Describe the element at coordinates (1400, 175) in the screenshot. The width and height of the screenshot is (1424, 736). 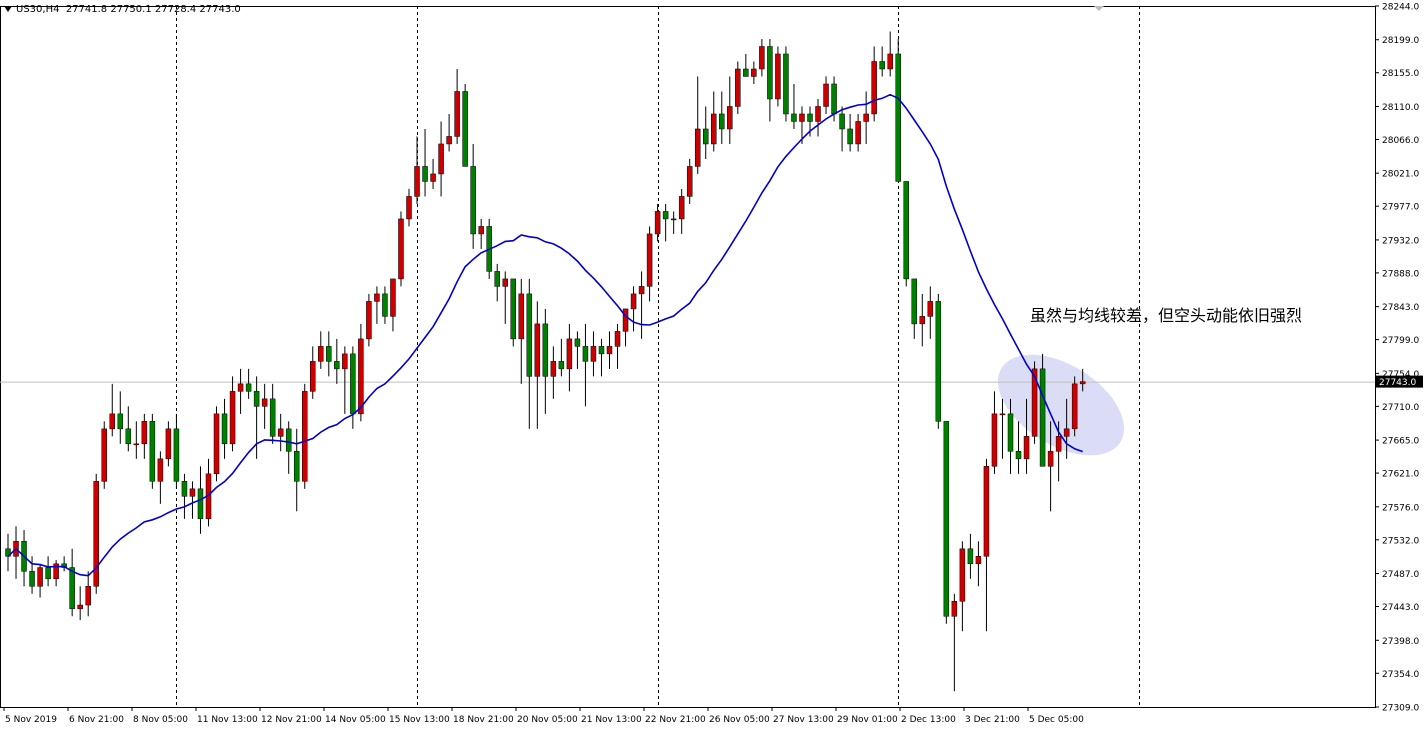
I see `y-tick-label: 28021.0` at that location.